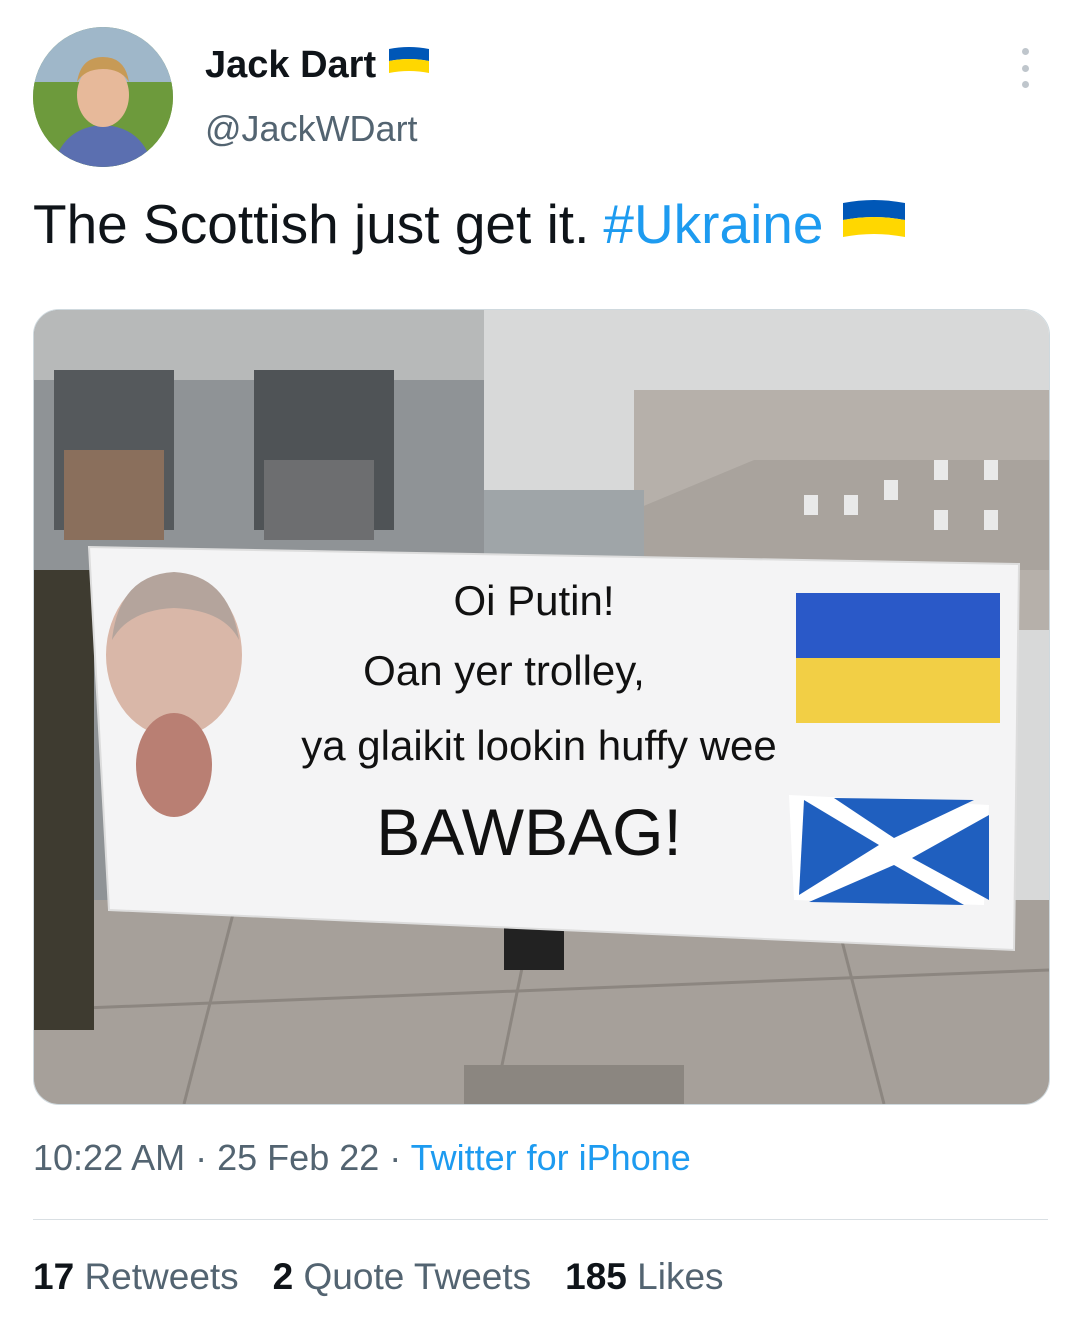 This screenshot has width=1080, height=1333. I want to click on tweet-text: The Scottish just get it. #Ukraine, so click(470, 224).